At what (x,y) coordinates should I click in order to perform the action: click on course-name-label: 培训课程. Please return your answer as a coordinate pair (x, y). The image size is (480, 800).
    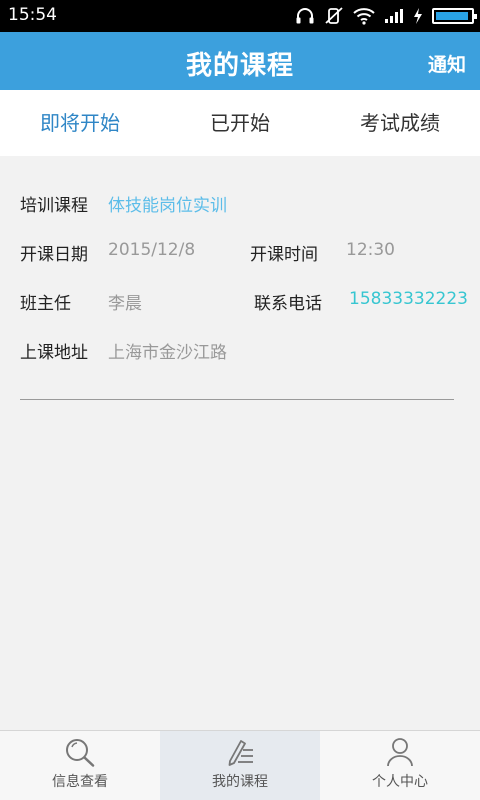
    Looking at the image, I should click on (54, 206).